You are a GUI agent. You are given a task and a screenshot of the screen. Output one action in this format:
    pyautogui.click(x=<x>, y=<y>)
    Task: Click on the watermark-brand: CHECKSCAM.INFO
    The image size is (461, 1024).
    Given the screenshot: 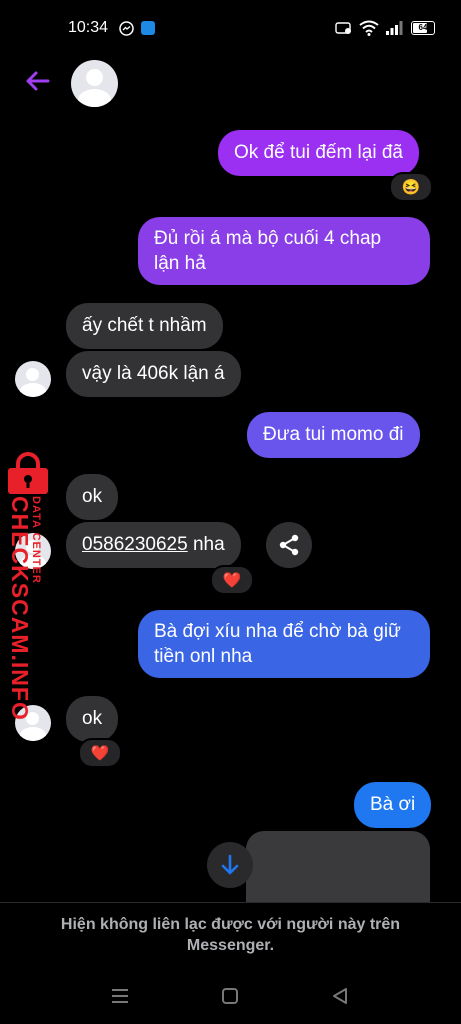 What is the action you would take?
    pyautogui.click(x=20, y=608)
    